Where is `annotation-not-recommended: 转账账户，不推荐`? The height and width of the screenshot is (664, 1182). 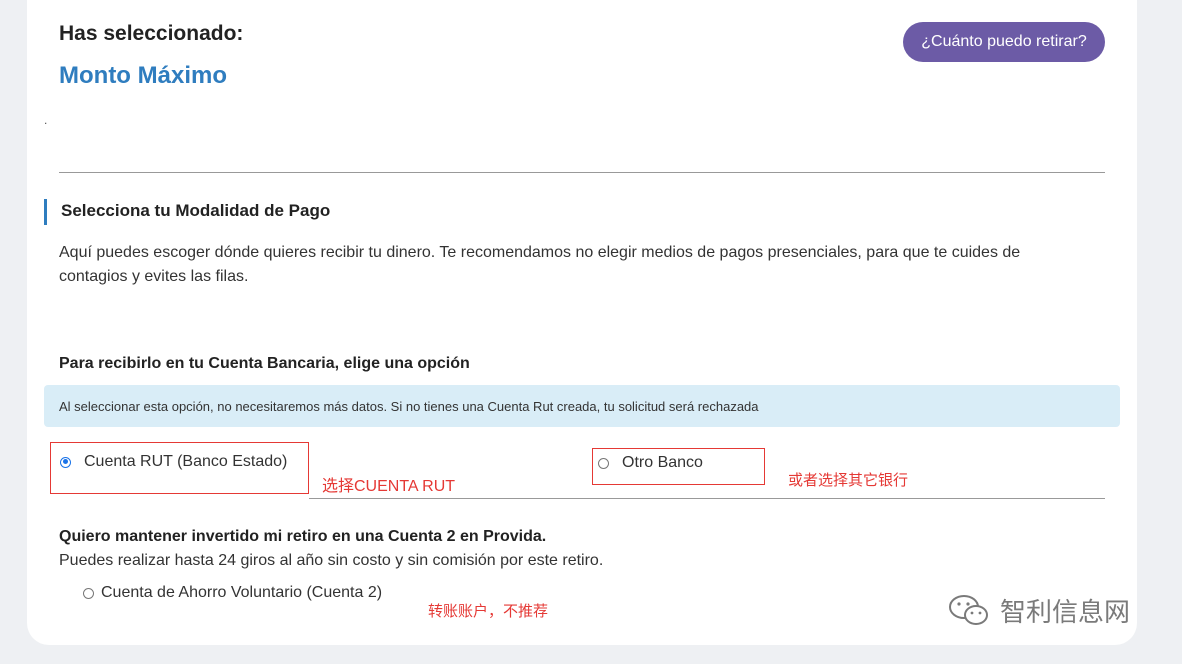
annotation-not-recommended: 转账账户，不推荐 is located at coordinates (488, 611).